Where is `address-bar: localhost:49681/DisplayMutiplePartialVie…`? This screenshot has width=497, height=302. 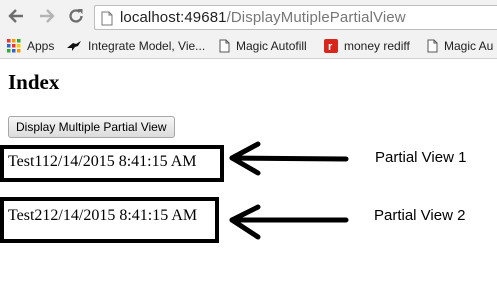 address-bar: localhost:49681/DisplayMutiplePartialVie… is located at coordinates (295, 17).